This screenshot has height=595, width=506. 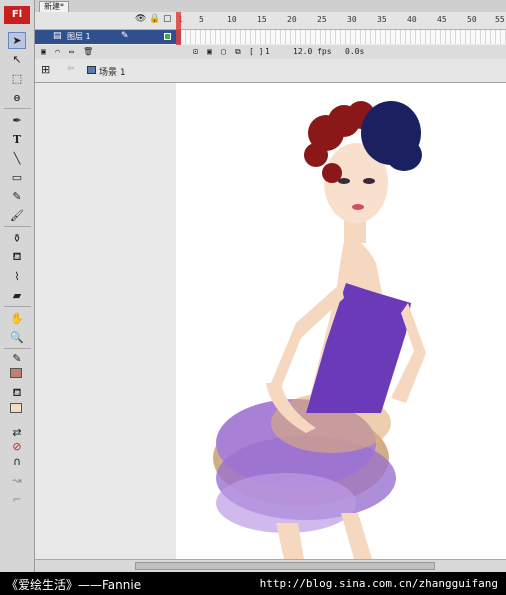 What do you see at coordinates (382, 19) in the screenshot?
I see `ruler-tick: 35` at bounding box center [382, 19].